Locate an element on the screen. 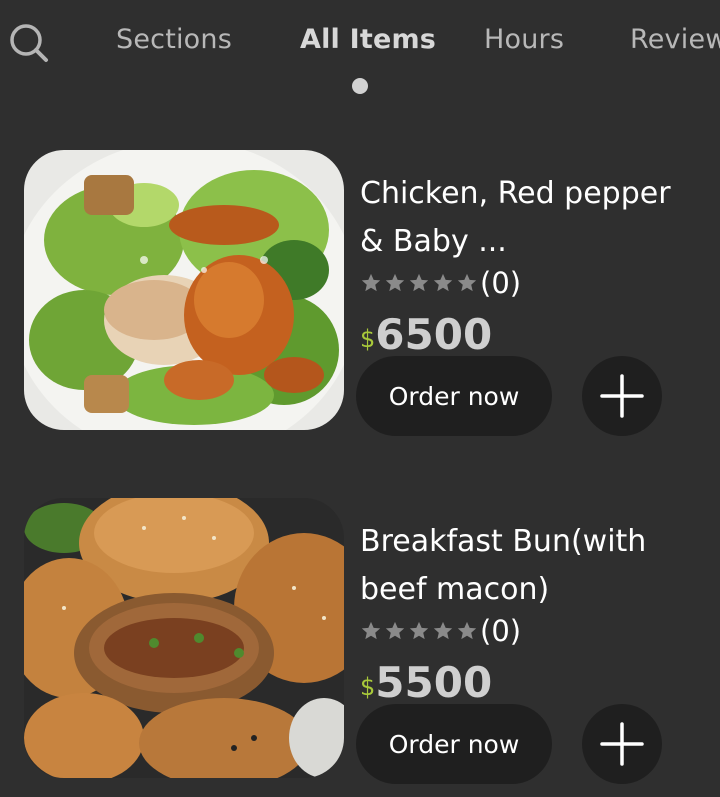 The height and width of the screenshot is (797, 720). item-name: Breakfast Bun(with beef macon) is located at coordinates (530, 566).